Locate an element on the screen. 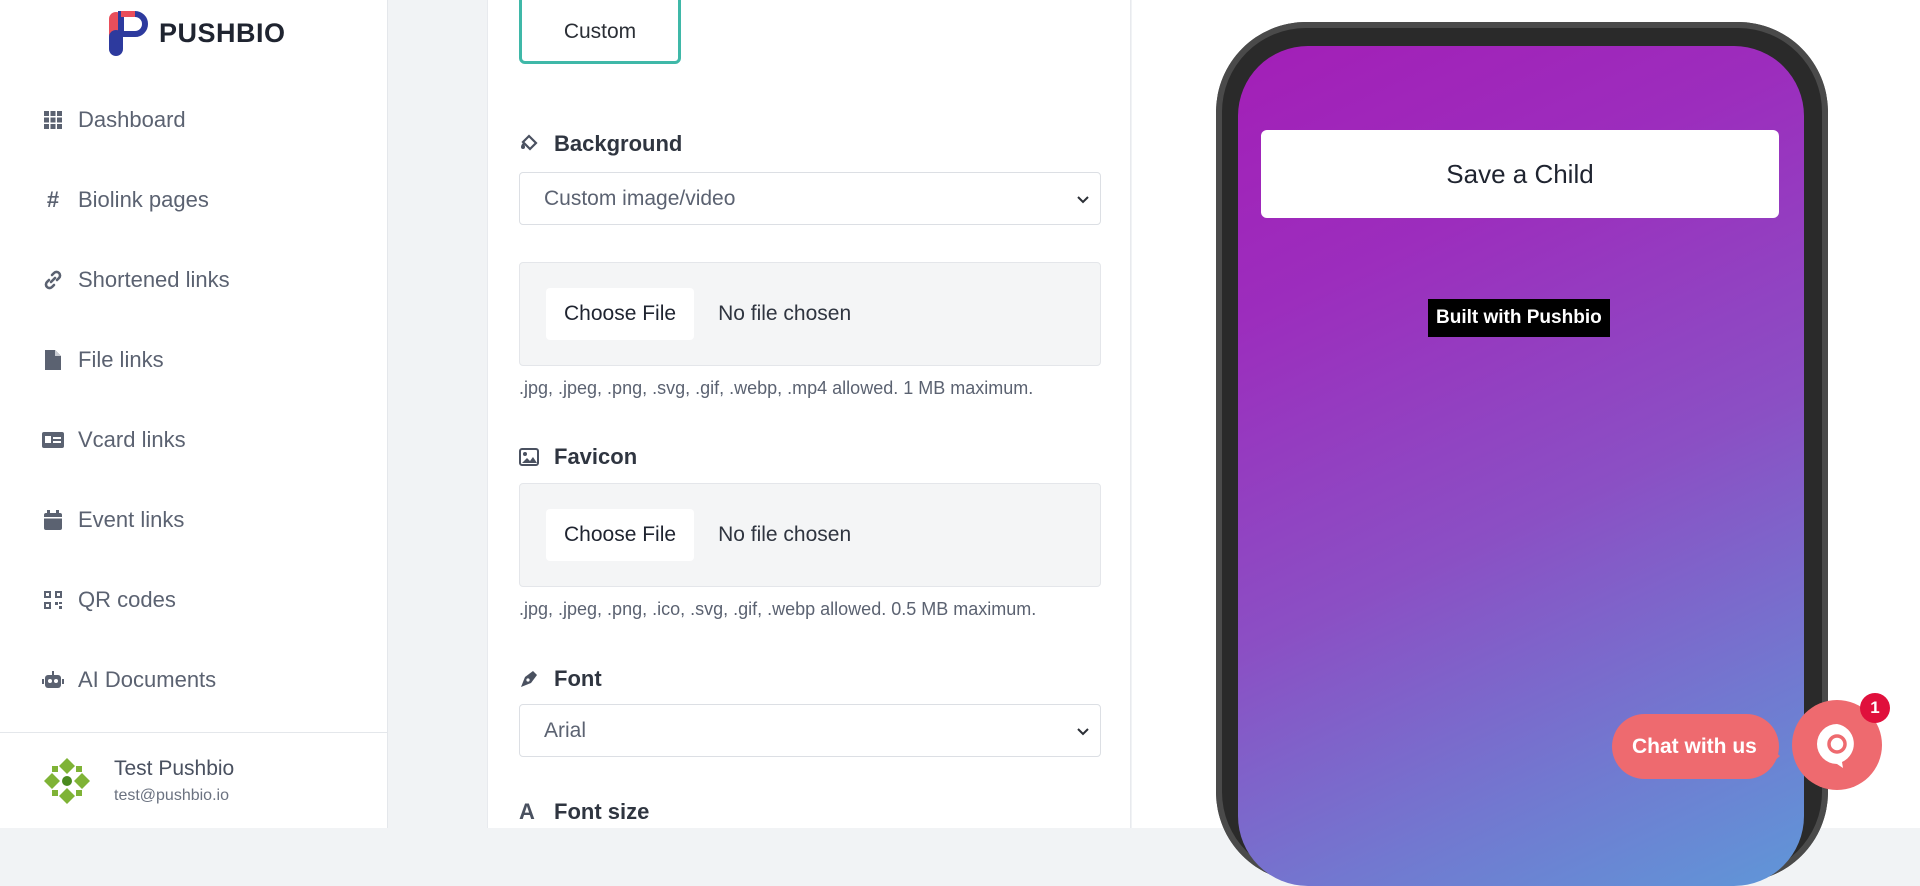 The image size is (1920, 886). sidebar-item-label: AI Documents is located at coordinates (147, 679).